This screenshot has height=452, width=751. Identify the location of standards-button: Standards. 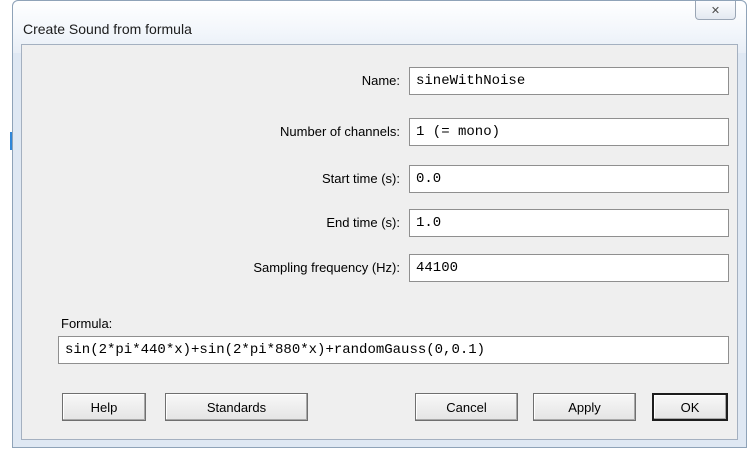
(236, 407).